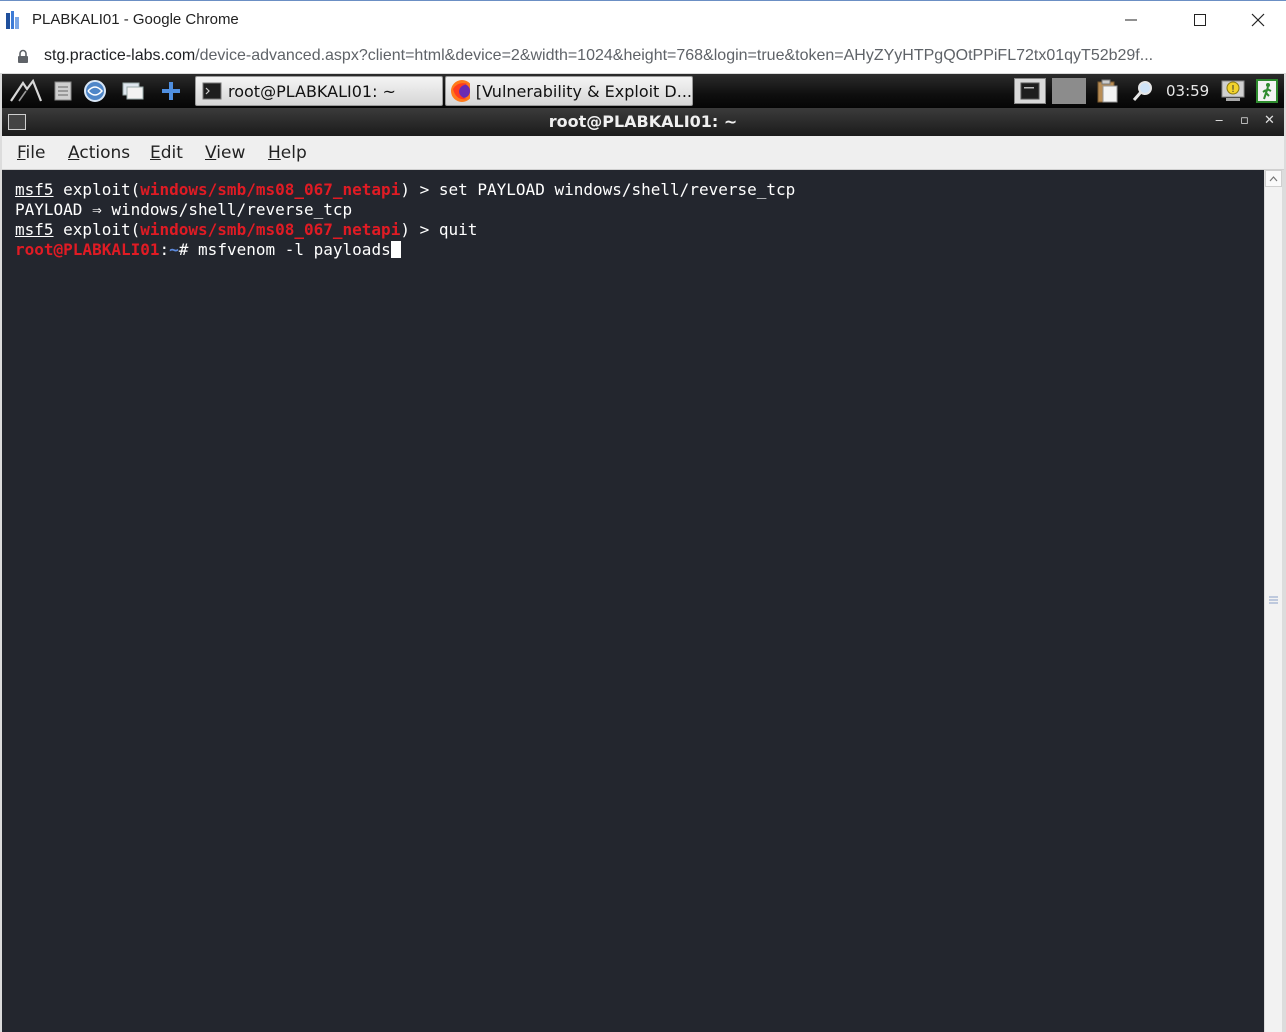 Image resolution: width=1286 pixels, height=1032 pixels. I want to click on scroll-grip-icon, so click(1273, 600).